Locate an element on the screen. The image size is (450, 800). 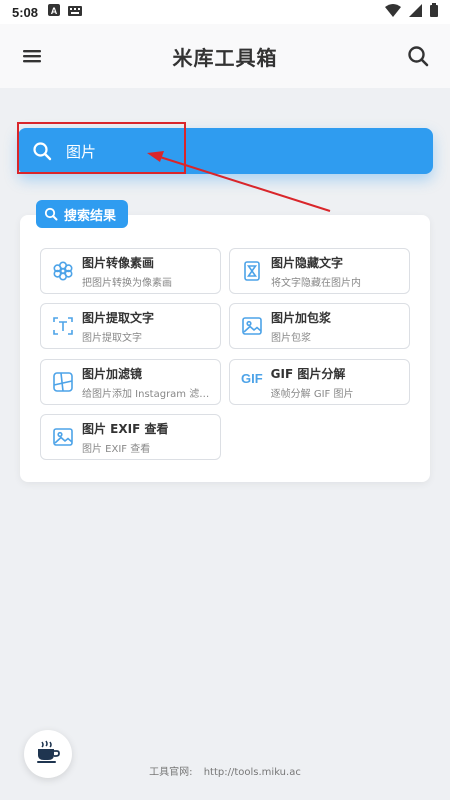
tool-title: GIF 图片分解 is located at coordinates (308, 373).